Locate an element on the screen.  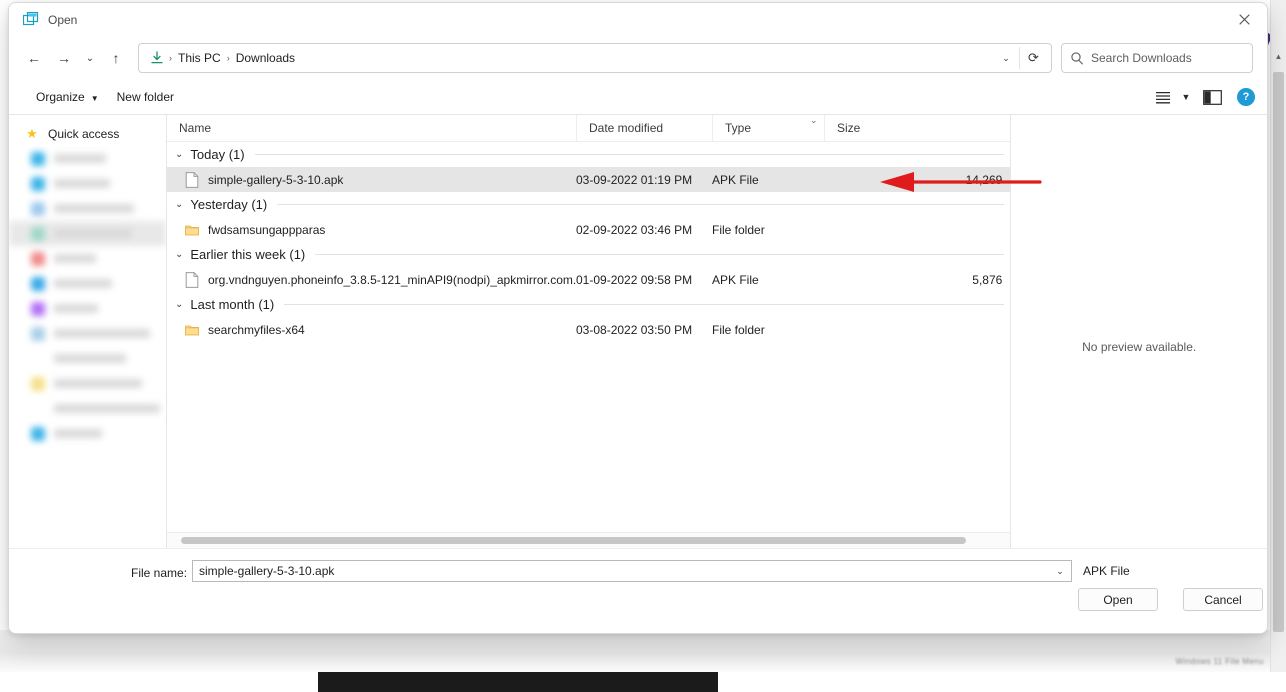
preview-pane-glyph is located at coordinates (1212, 97).